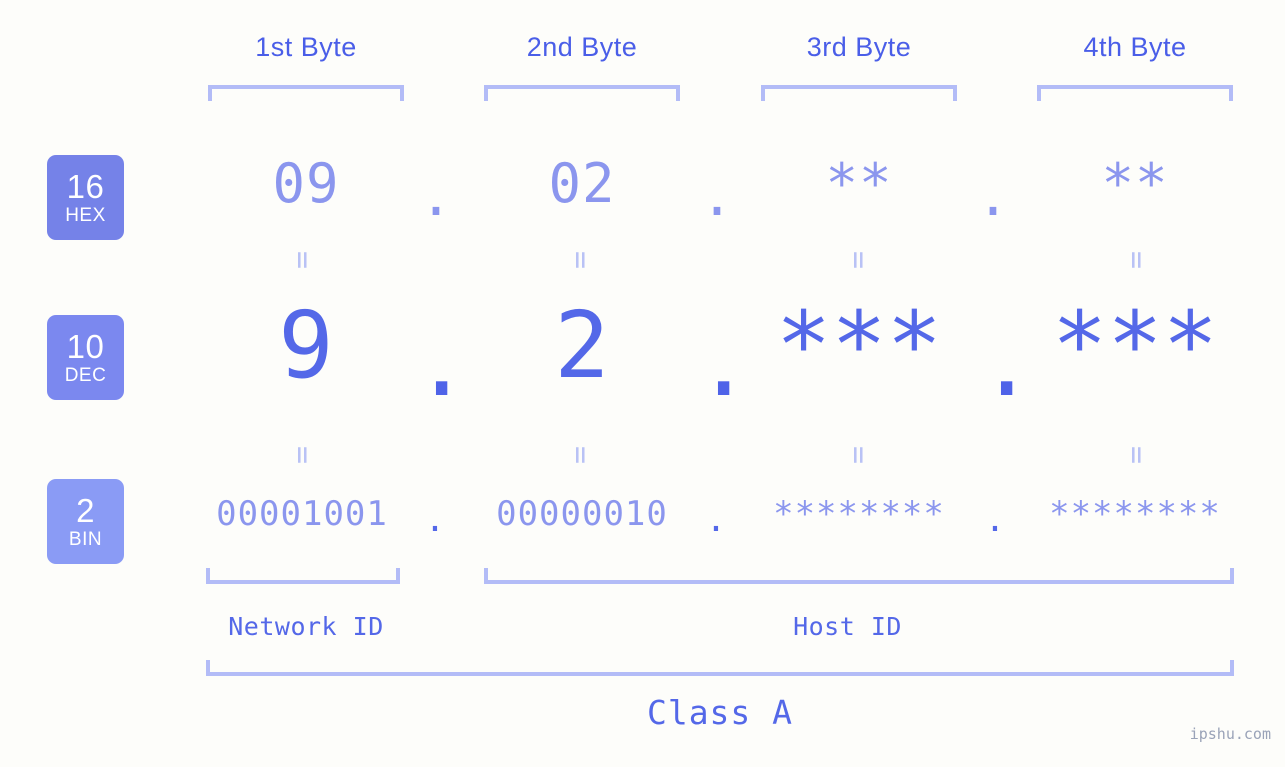  Describe the element at coordinates (858, 455) in the screenshot. I see `equals-sign-dec-bin-3: =` at that location.